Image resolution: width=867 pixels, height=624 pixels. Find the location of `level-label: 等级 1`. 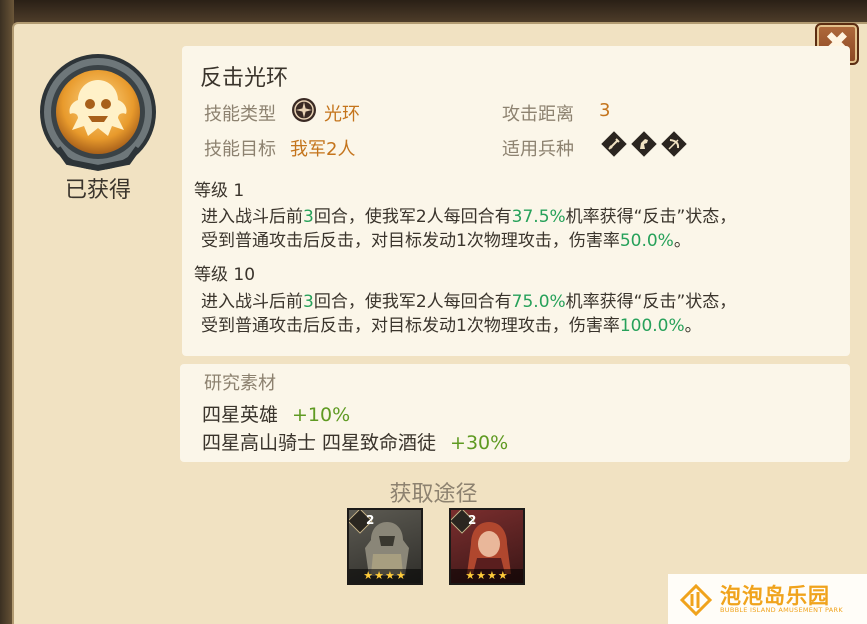

level-label: 等级 1 is located at coordinates (219, 191).